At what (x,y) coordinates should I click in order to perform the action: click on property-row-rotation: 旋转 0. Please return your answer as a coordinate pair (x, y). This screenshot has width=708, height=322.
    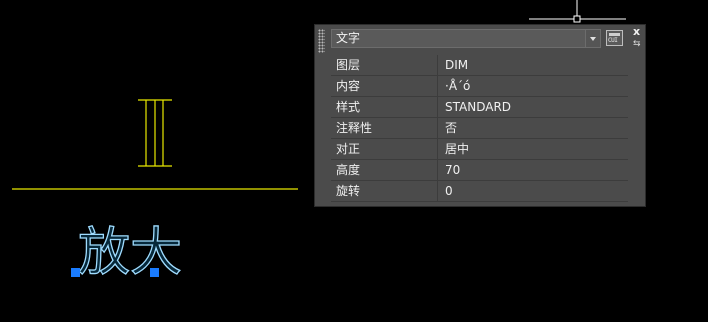
    Looking at the image, I should click on (479, 191).